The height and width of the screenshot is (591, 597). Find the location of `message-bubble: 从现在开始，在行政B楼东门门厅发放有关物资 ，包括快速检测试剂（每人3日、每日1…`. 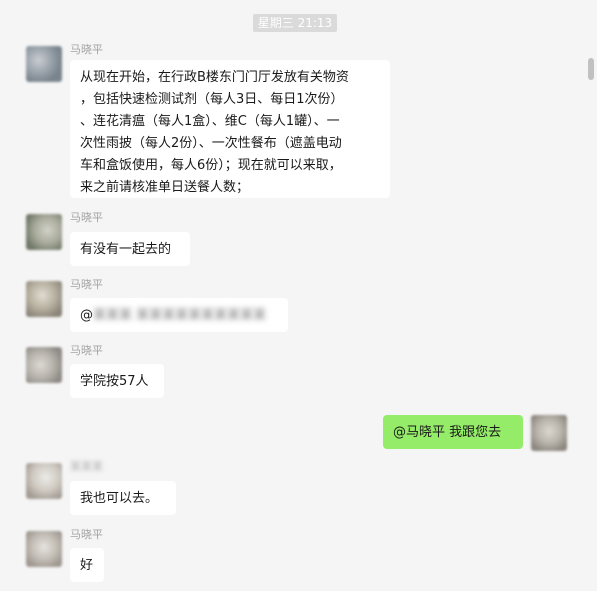

message-bubble: 从现在开始，在行政B楼东门门厅发放有关物资 ，包括快速检测试剂（每人3日、每日1… is located at coordinates (230, 129).